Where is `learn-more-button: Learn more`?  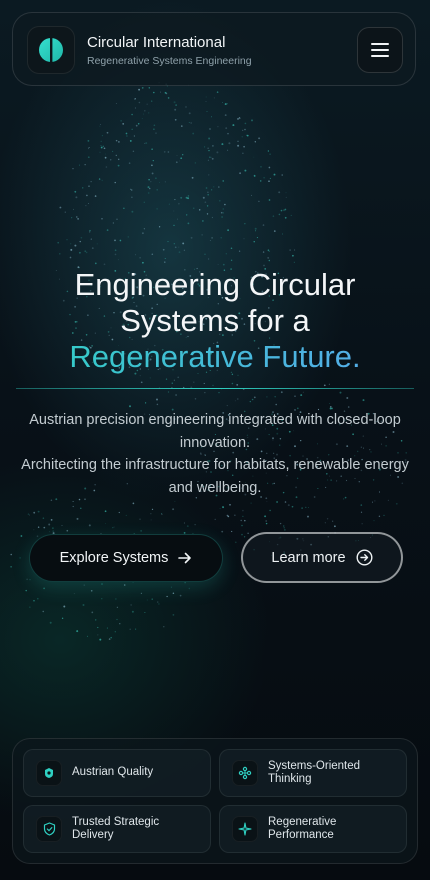 learn-more-button: Learn more is located at coordinates (322, 557).